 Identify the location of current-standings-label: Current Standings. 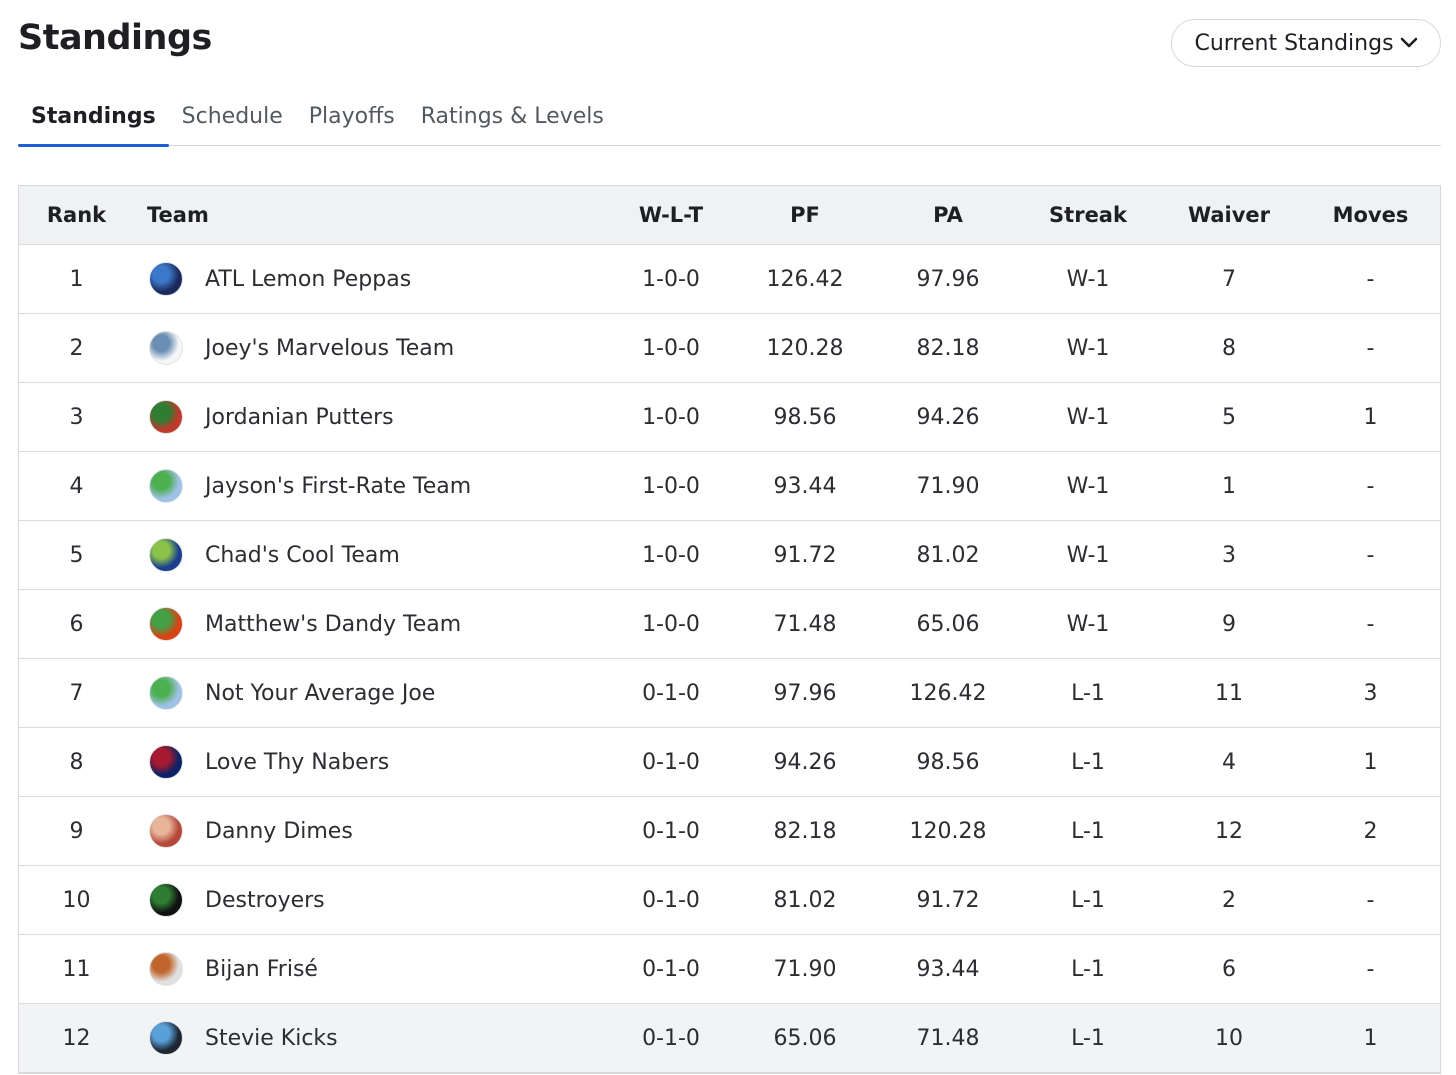
(1294, 43).